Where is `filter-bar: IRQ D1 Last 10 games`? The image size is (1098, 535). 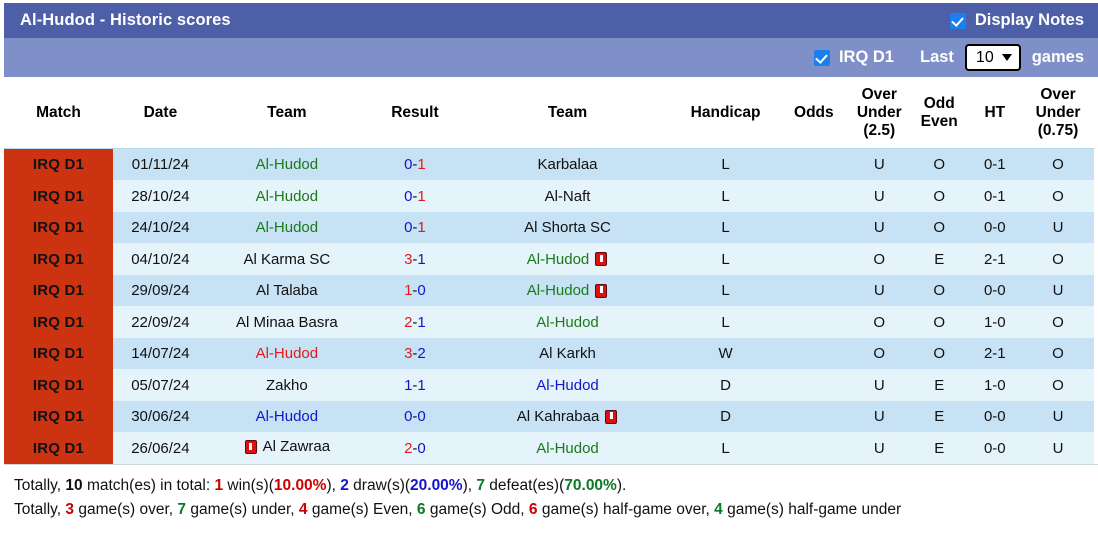 filter-bar: IRQ D1 Last 10 games is located at coordinates (549, 57).